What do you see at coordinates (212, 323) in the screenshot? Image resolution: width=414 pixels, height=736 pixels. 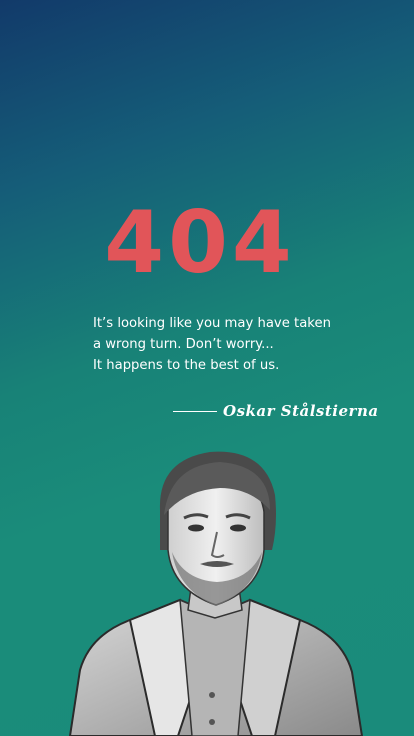 I see `message-line-1: It’s looking like you may have taken` at bounding box center [212, 323].